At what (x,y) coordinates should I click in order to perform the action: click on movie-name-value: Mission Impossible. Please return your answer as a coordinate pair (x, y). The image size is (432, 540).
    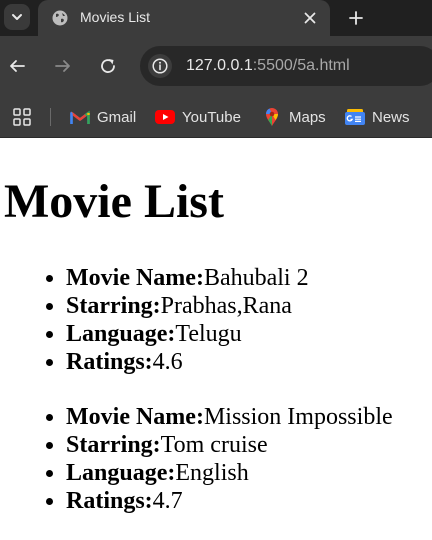
    Looking at the image, I should click on (298, 417).